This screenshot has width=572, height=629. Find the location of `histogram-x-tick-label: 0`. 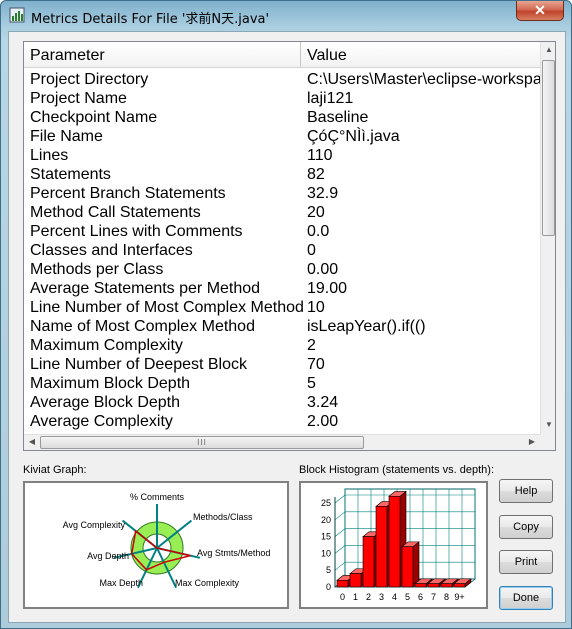

histogram-x-tick-label: 0 is located at coordinates (342, 597).